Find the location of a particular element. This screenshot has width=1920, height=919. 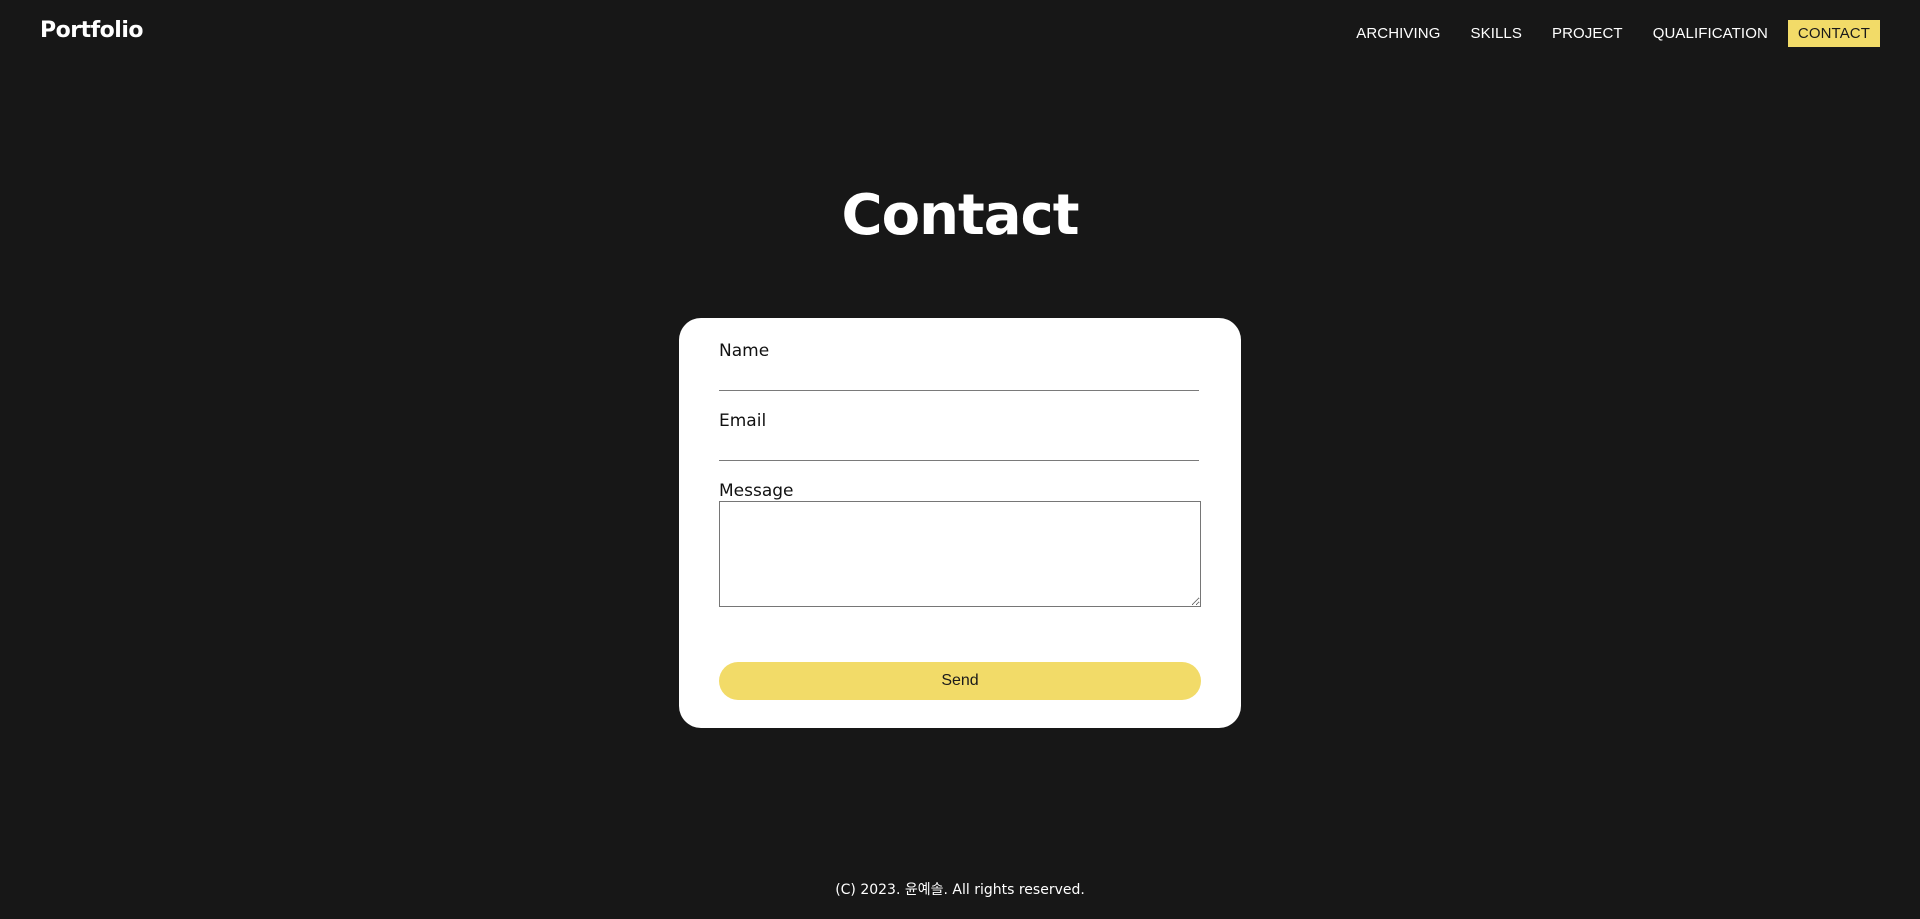

message-label: Message is located at coordinates (756, 491).